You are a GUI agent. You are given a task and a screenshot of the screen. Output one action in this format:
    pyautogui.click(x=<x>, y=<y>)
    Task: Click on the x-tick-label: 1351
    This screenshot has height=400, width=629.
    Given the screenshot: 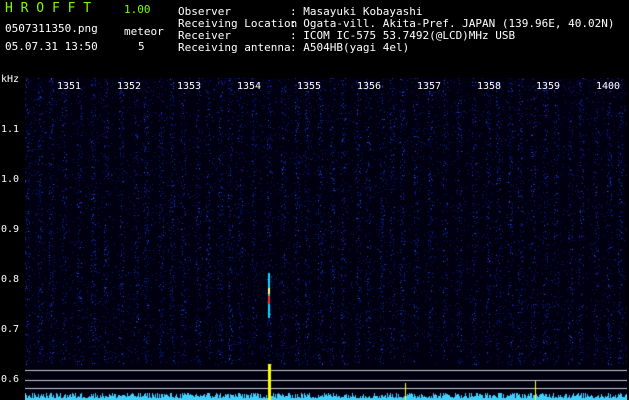 What is the action you would take?
    pyautogui.click(x=69, y=86)
    